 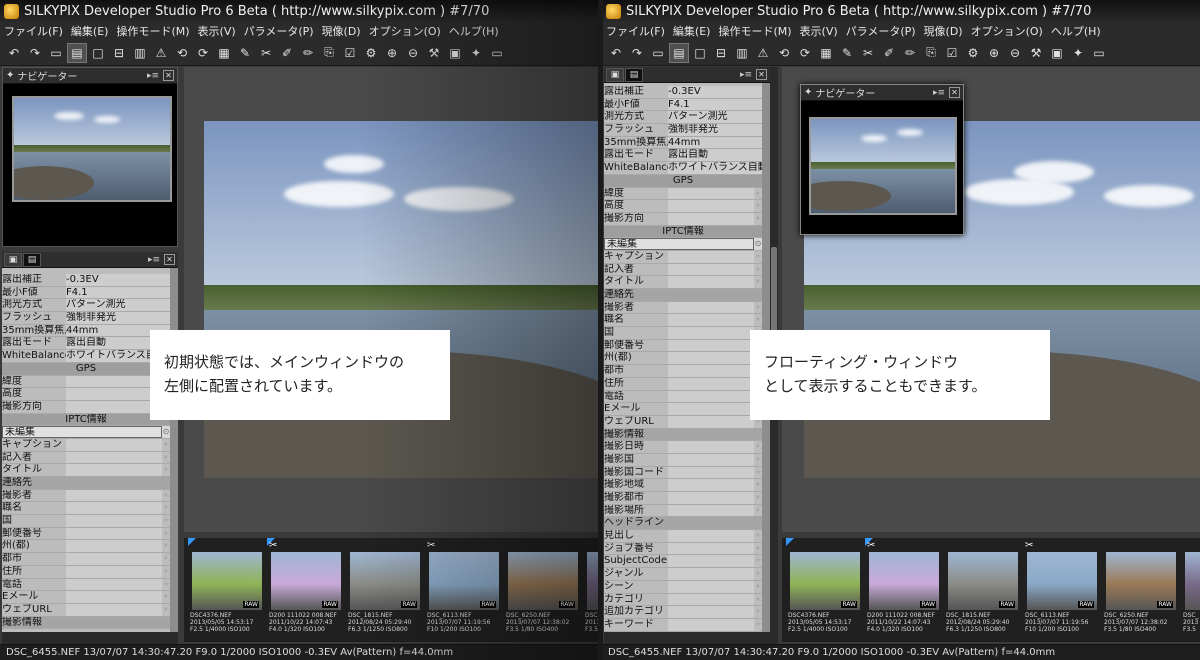 What do you see at coordinates (86, 432) in the screenshot?
I see `iptc-select: 未編集 ⊙` at bounding box center [86, 432].